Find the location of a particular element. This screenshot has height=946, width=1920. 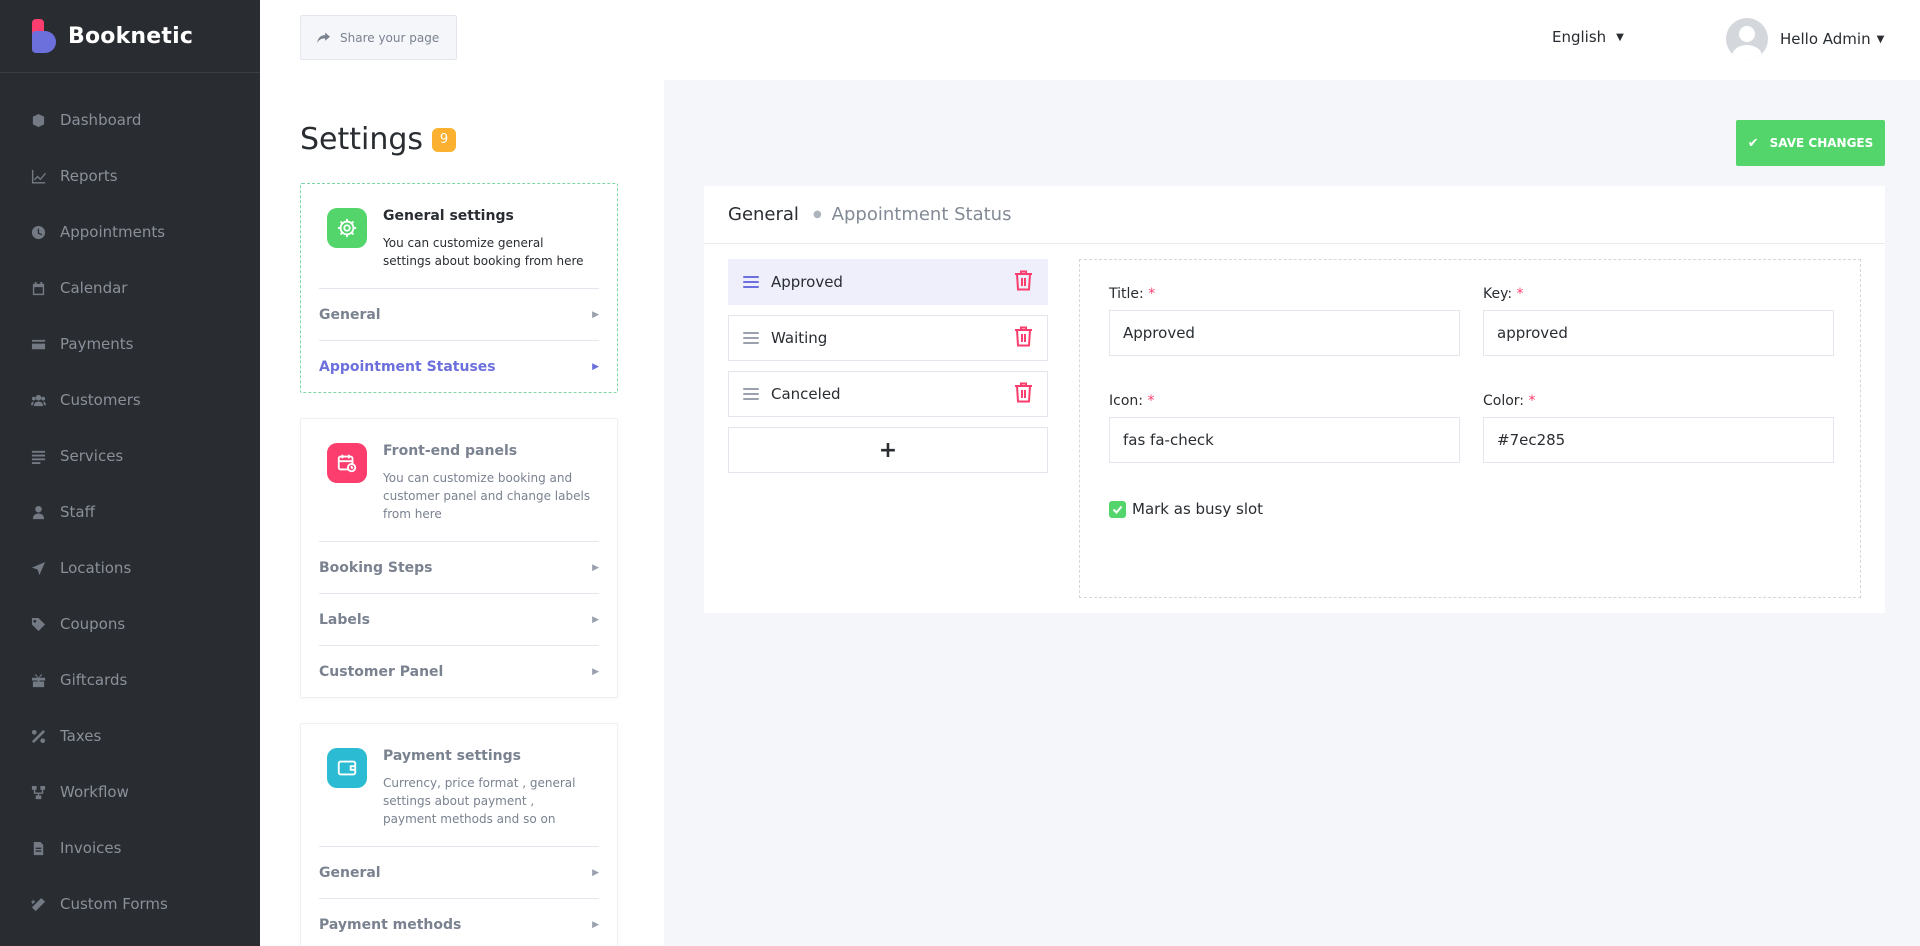

settings-link-label: General is located at coordinates (350, 872).